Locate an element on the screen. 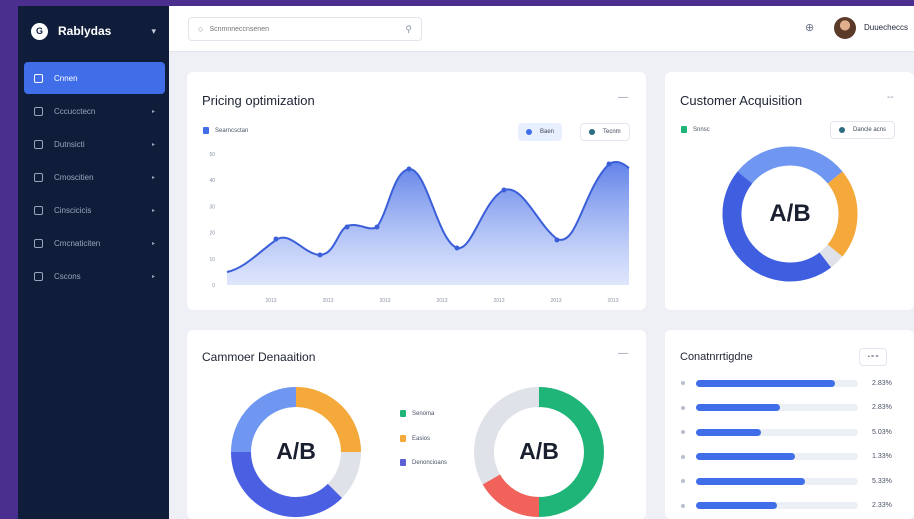 Image resolution: width=914 pixels, height=519 pixels. bar-value: 5.03% is located at coordinates (882, 432).